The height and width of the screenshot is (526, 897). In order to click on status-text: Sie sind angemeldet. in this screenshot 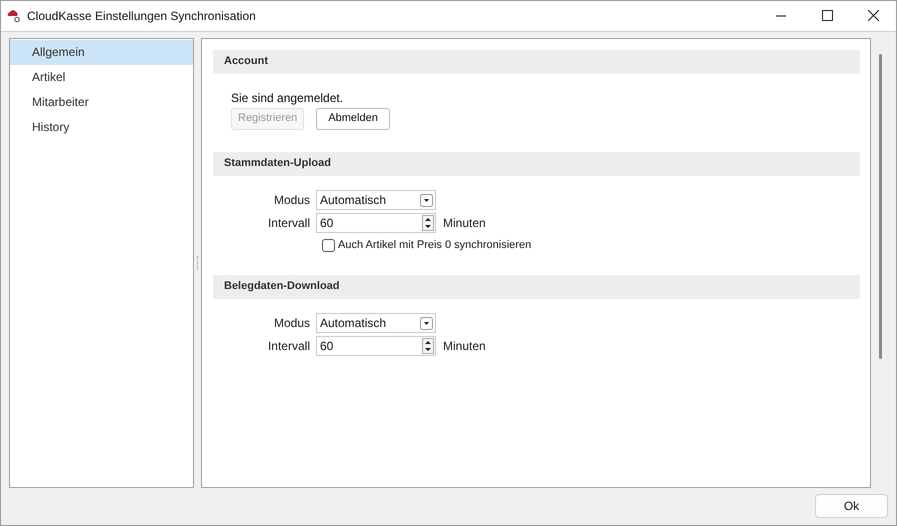, I will do `click(287, 97)`.